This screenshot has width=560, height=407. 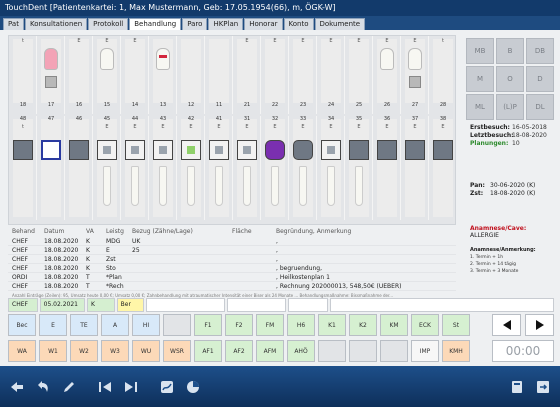 I want to click on surface-button-o: O, so click(x=510, y=79).